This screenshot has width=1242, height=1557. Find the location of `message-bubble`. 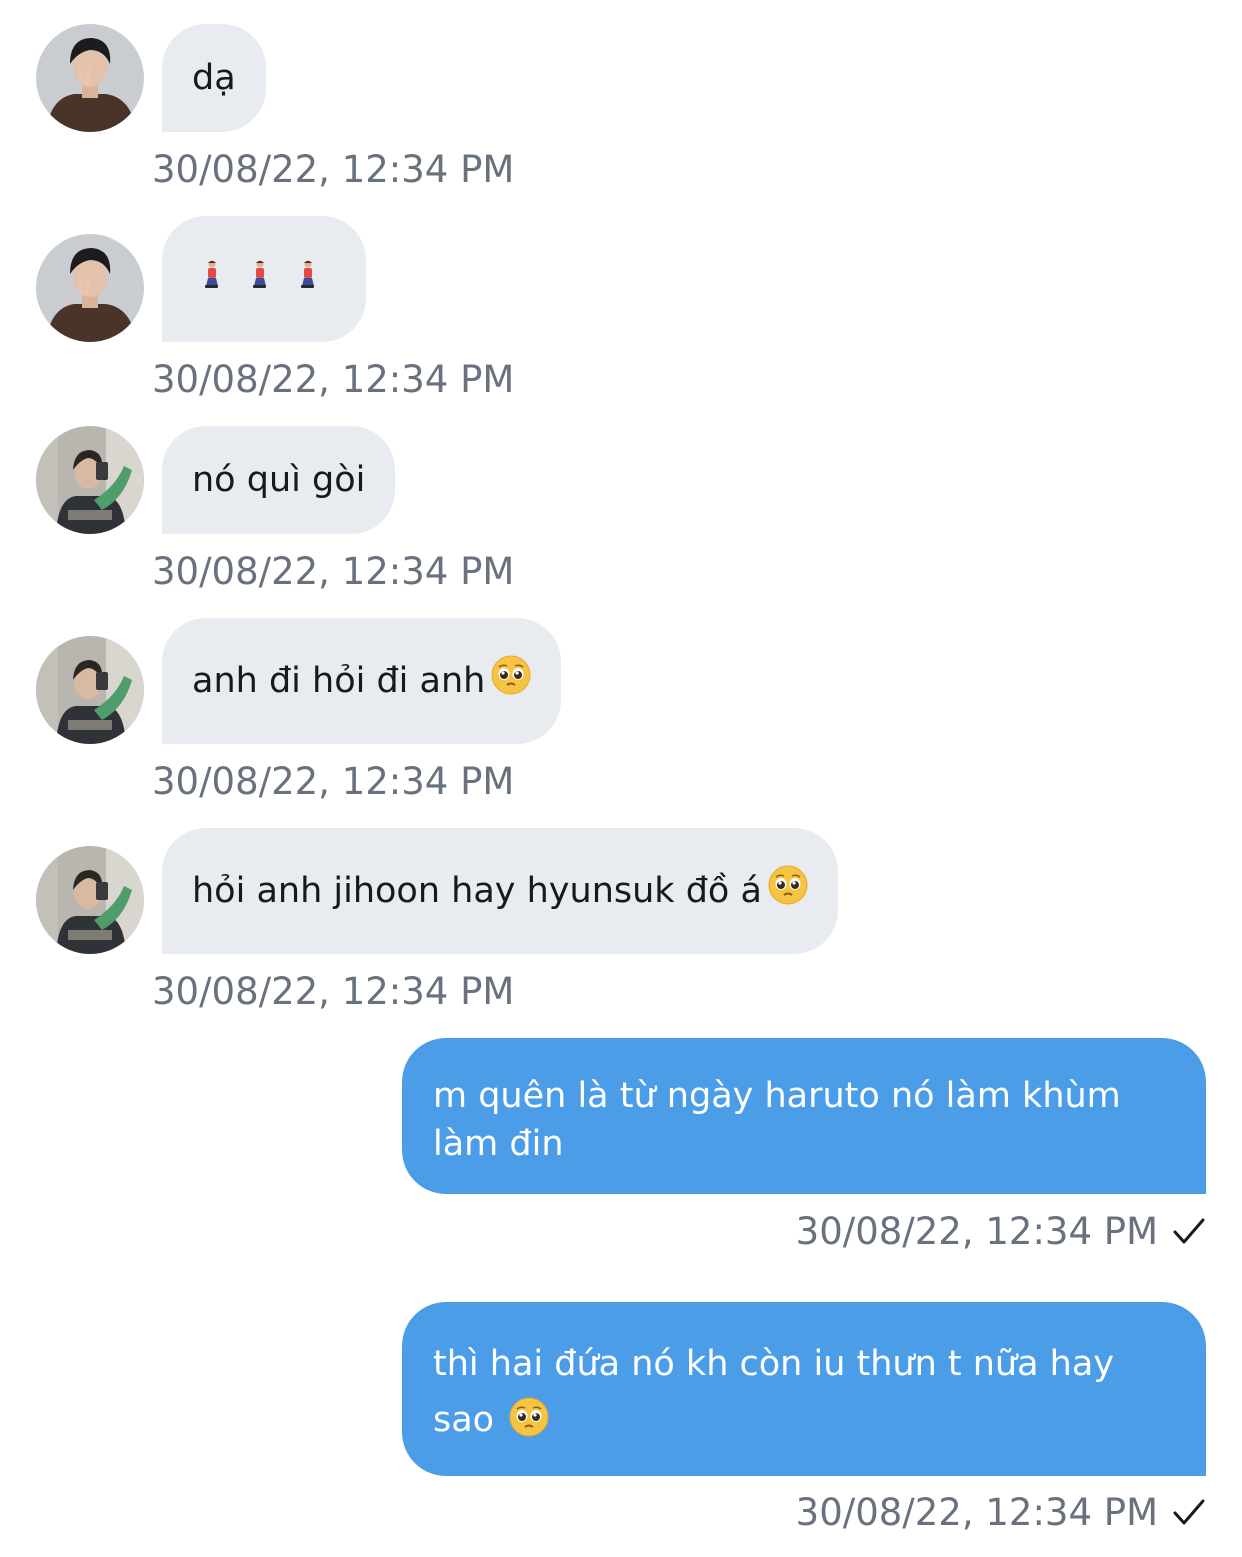

message-bubble is located at coordinates (264, 279).